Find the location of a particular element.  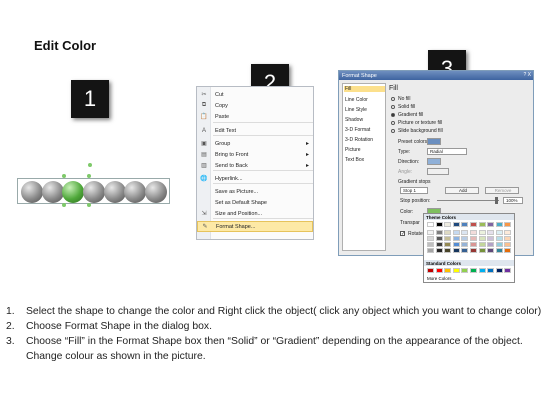

menu-item-paste: 📋 Paste is located at coordinates (255, 116).